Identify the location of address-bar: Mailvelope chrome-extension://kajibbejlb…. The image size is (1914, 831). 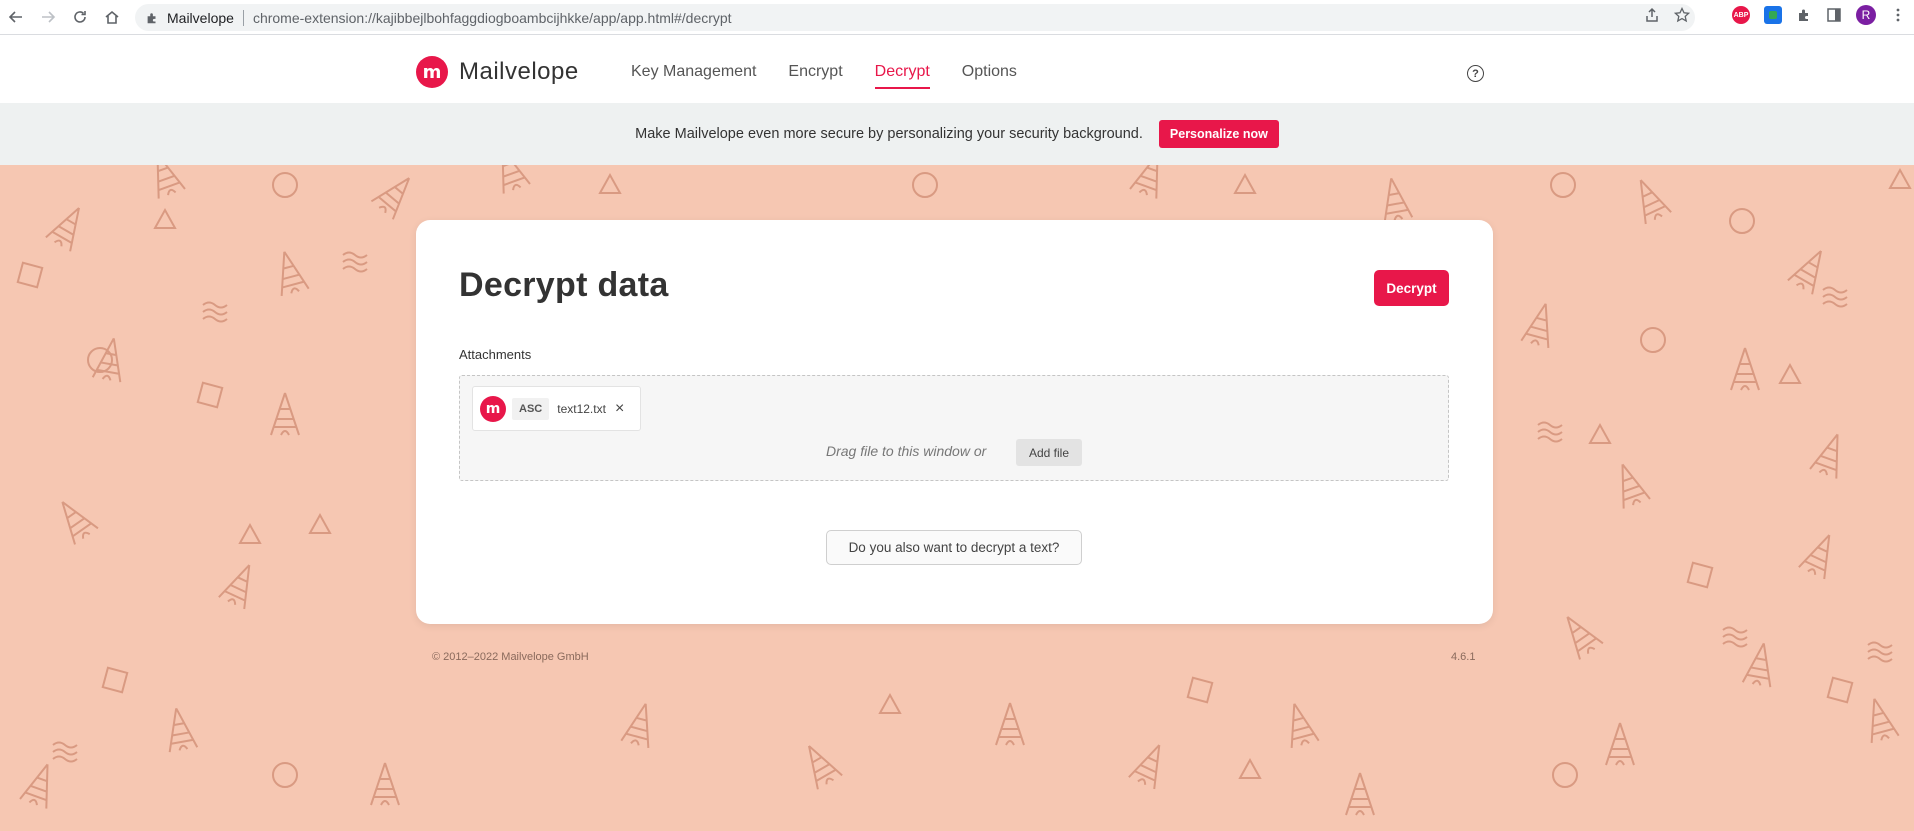
(915, 17).